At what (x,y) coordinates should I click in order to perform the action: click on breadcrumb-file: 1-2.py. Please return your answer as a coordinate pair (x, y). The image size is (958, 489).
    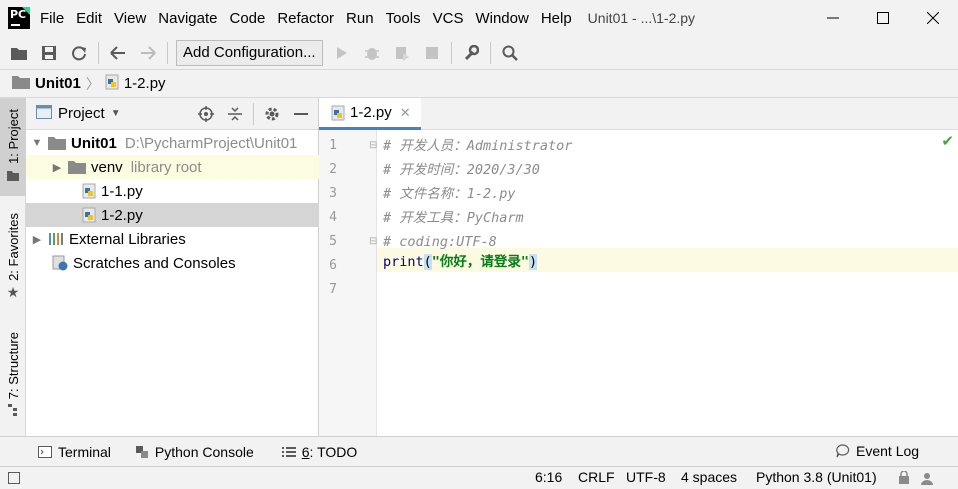
    Looking at the image, I should click on (135, 84).